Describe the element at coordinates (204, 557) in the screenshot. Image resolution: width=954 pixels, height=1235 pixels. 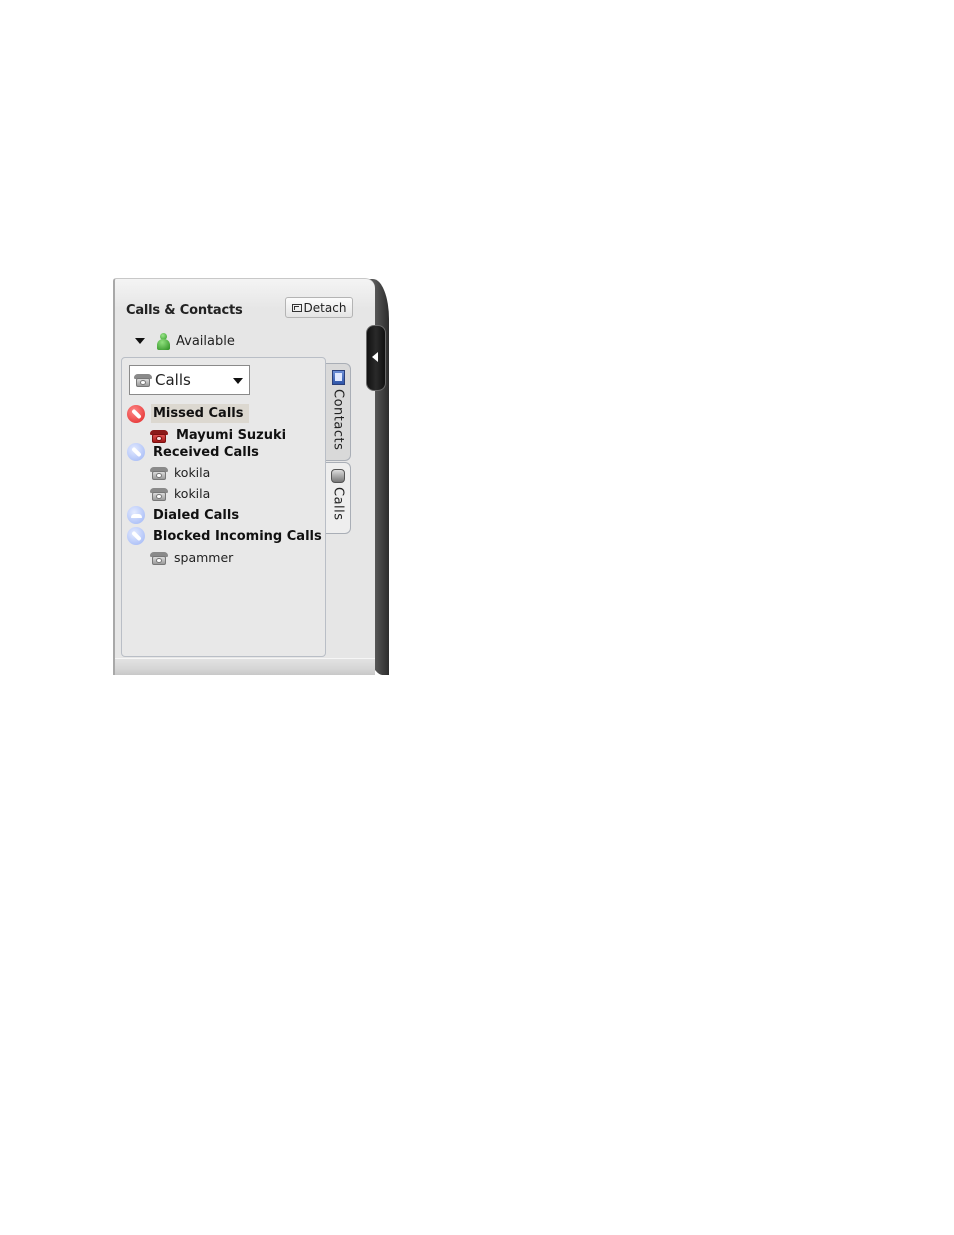
I see `caller-name: spammer` at that location.